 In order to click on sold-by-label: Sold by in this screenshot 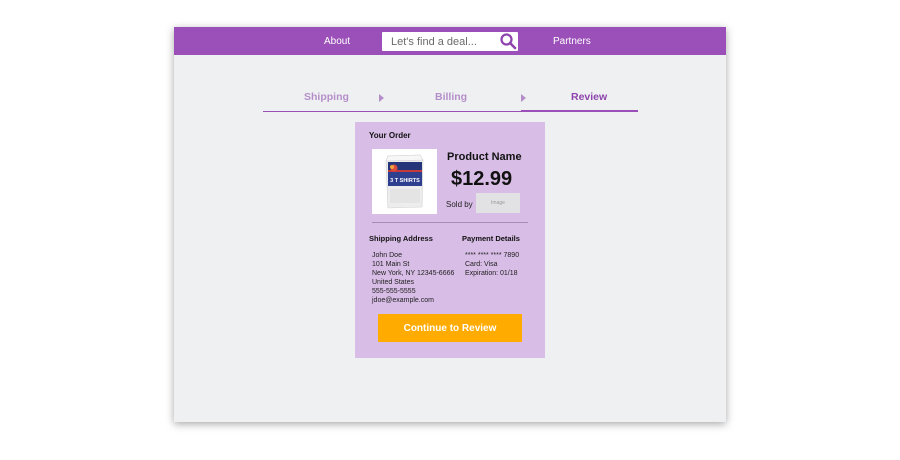, I will do `click(459, 204)`.